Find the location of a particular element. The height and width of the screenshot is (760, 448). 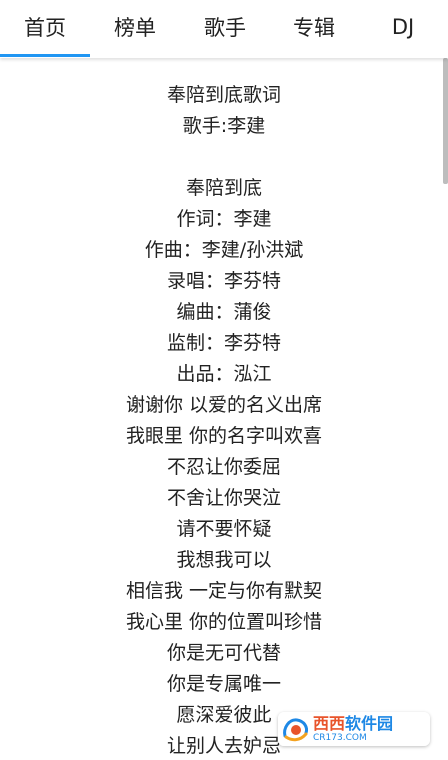

lyric-line: 监制：李芬特 is located at coordinates (223, 343).